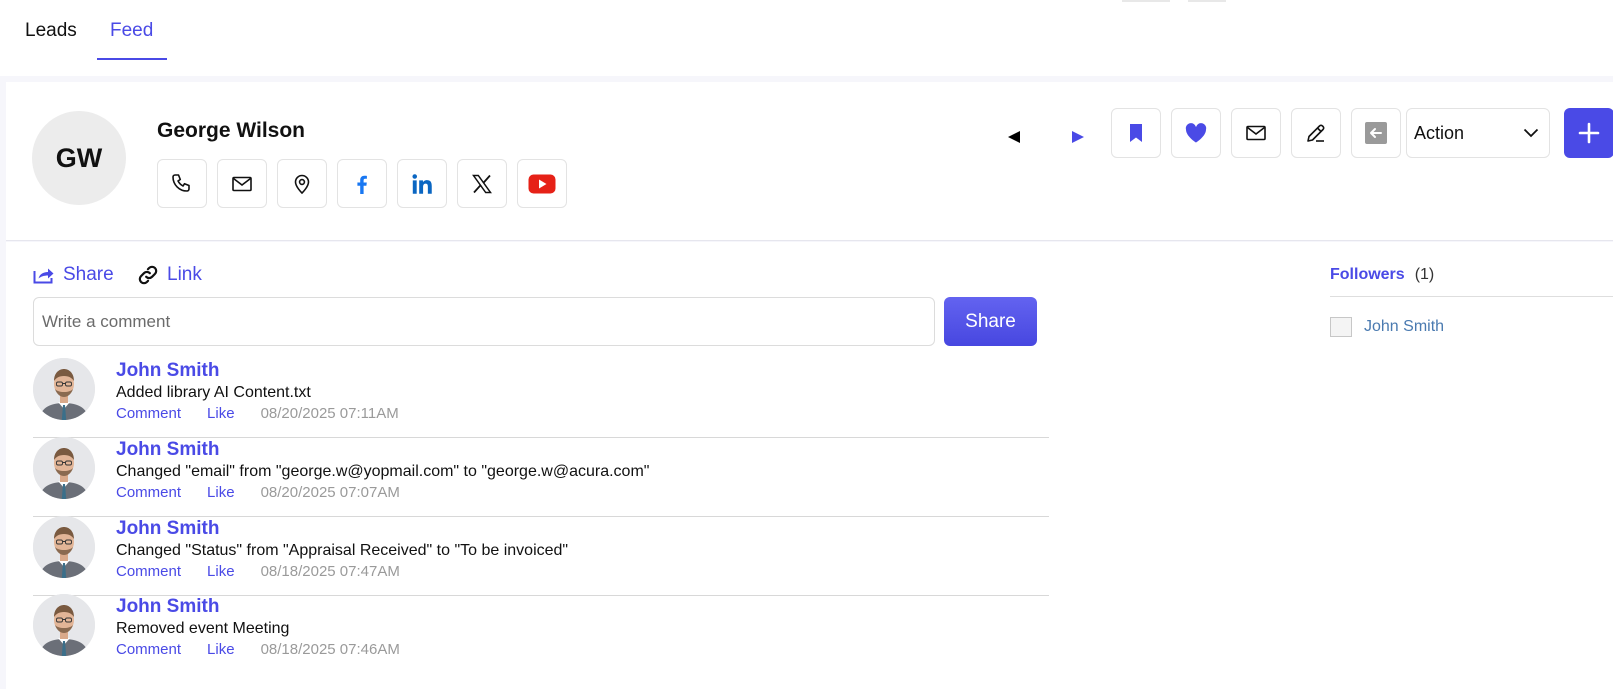 The image size is (1613, 689). What do you see at coordinates (1424, 274) in the screenshot?
I see `followers-count: (1)` at bounding box center [1424, 274].